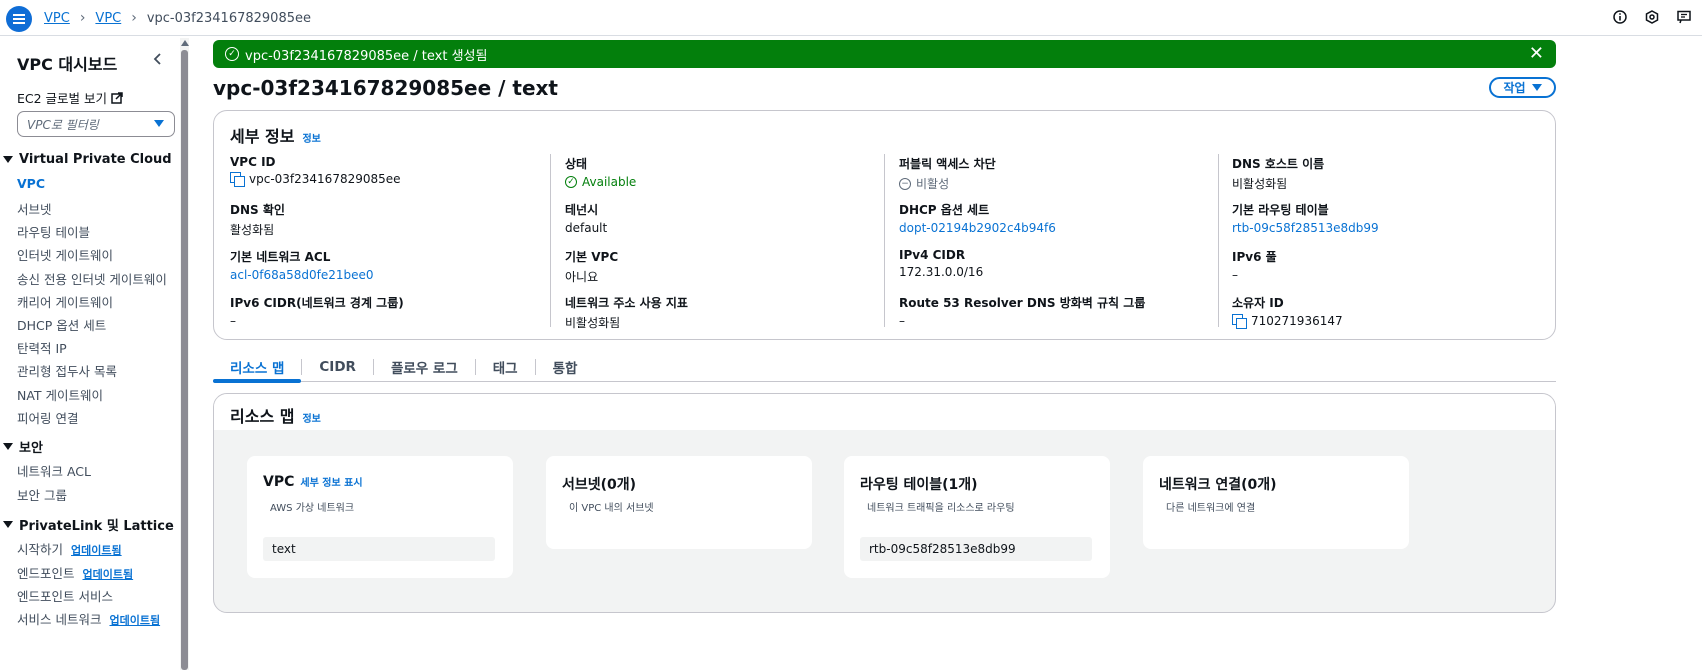  Describe the element at coordinates (228, 18) in the screenshot. I see `breadcrumb-current: vpc-03f234167829085ee` at that location.